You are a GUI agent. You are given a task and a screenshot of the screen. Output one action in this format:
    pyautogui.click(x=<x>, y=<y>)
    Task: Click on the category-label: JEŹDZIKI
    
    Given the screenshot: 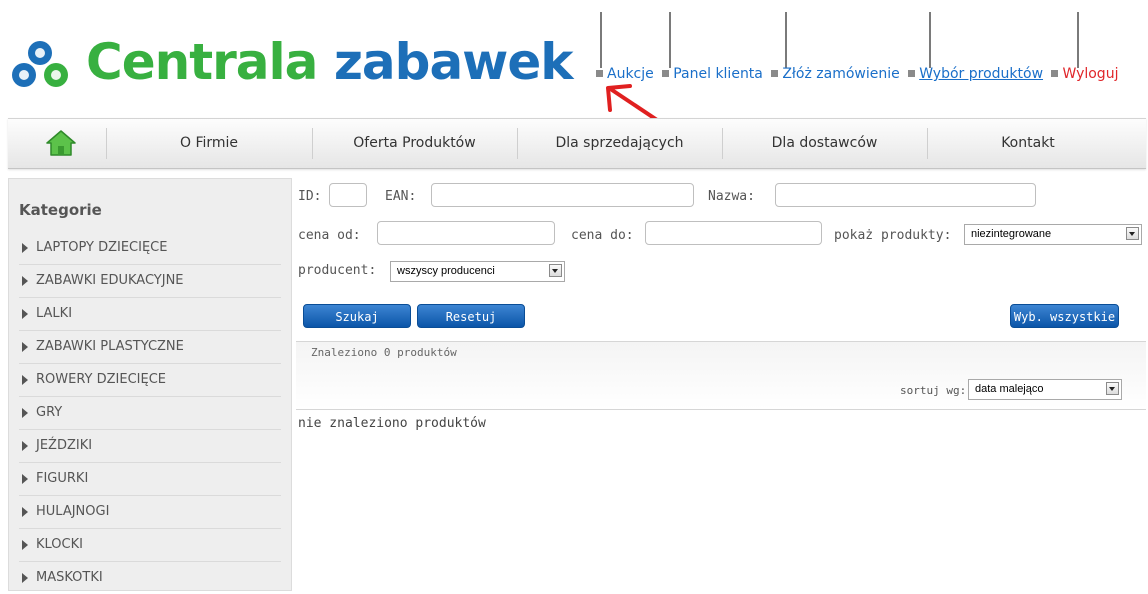 What is the action you would take?
    pyautogui.click(x=64, y=445)
    